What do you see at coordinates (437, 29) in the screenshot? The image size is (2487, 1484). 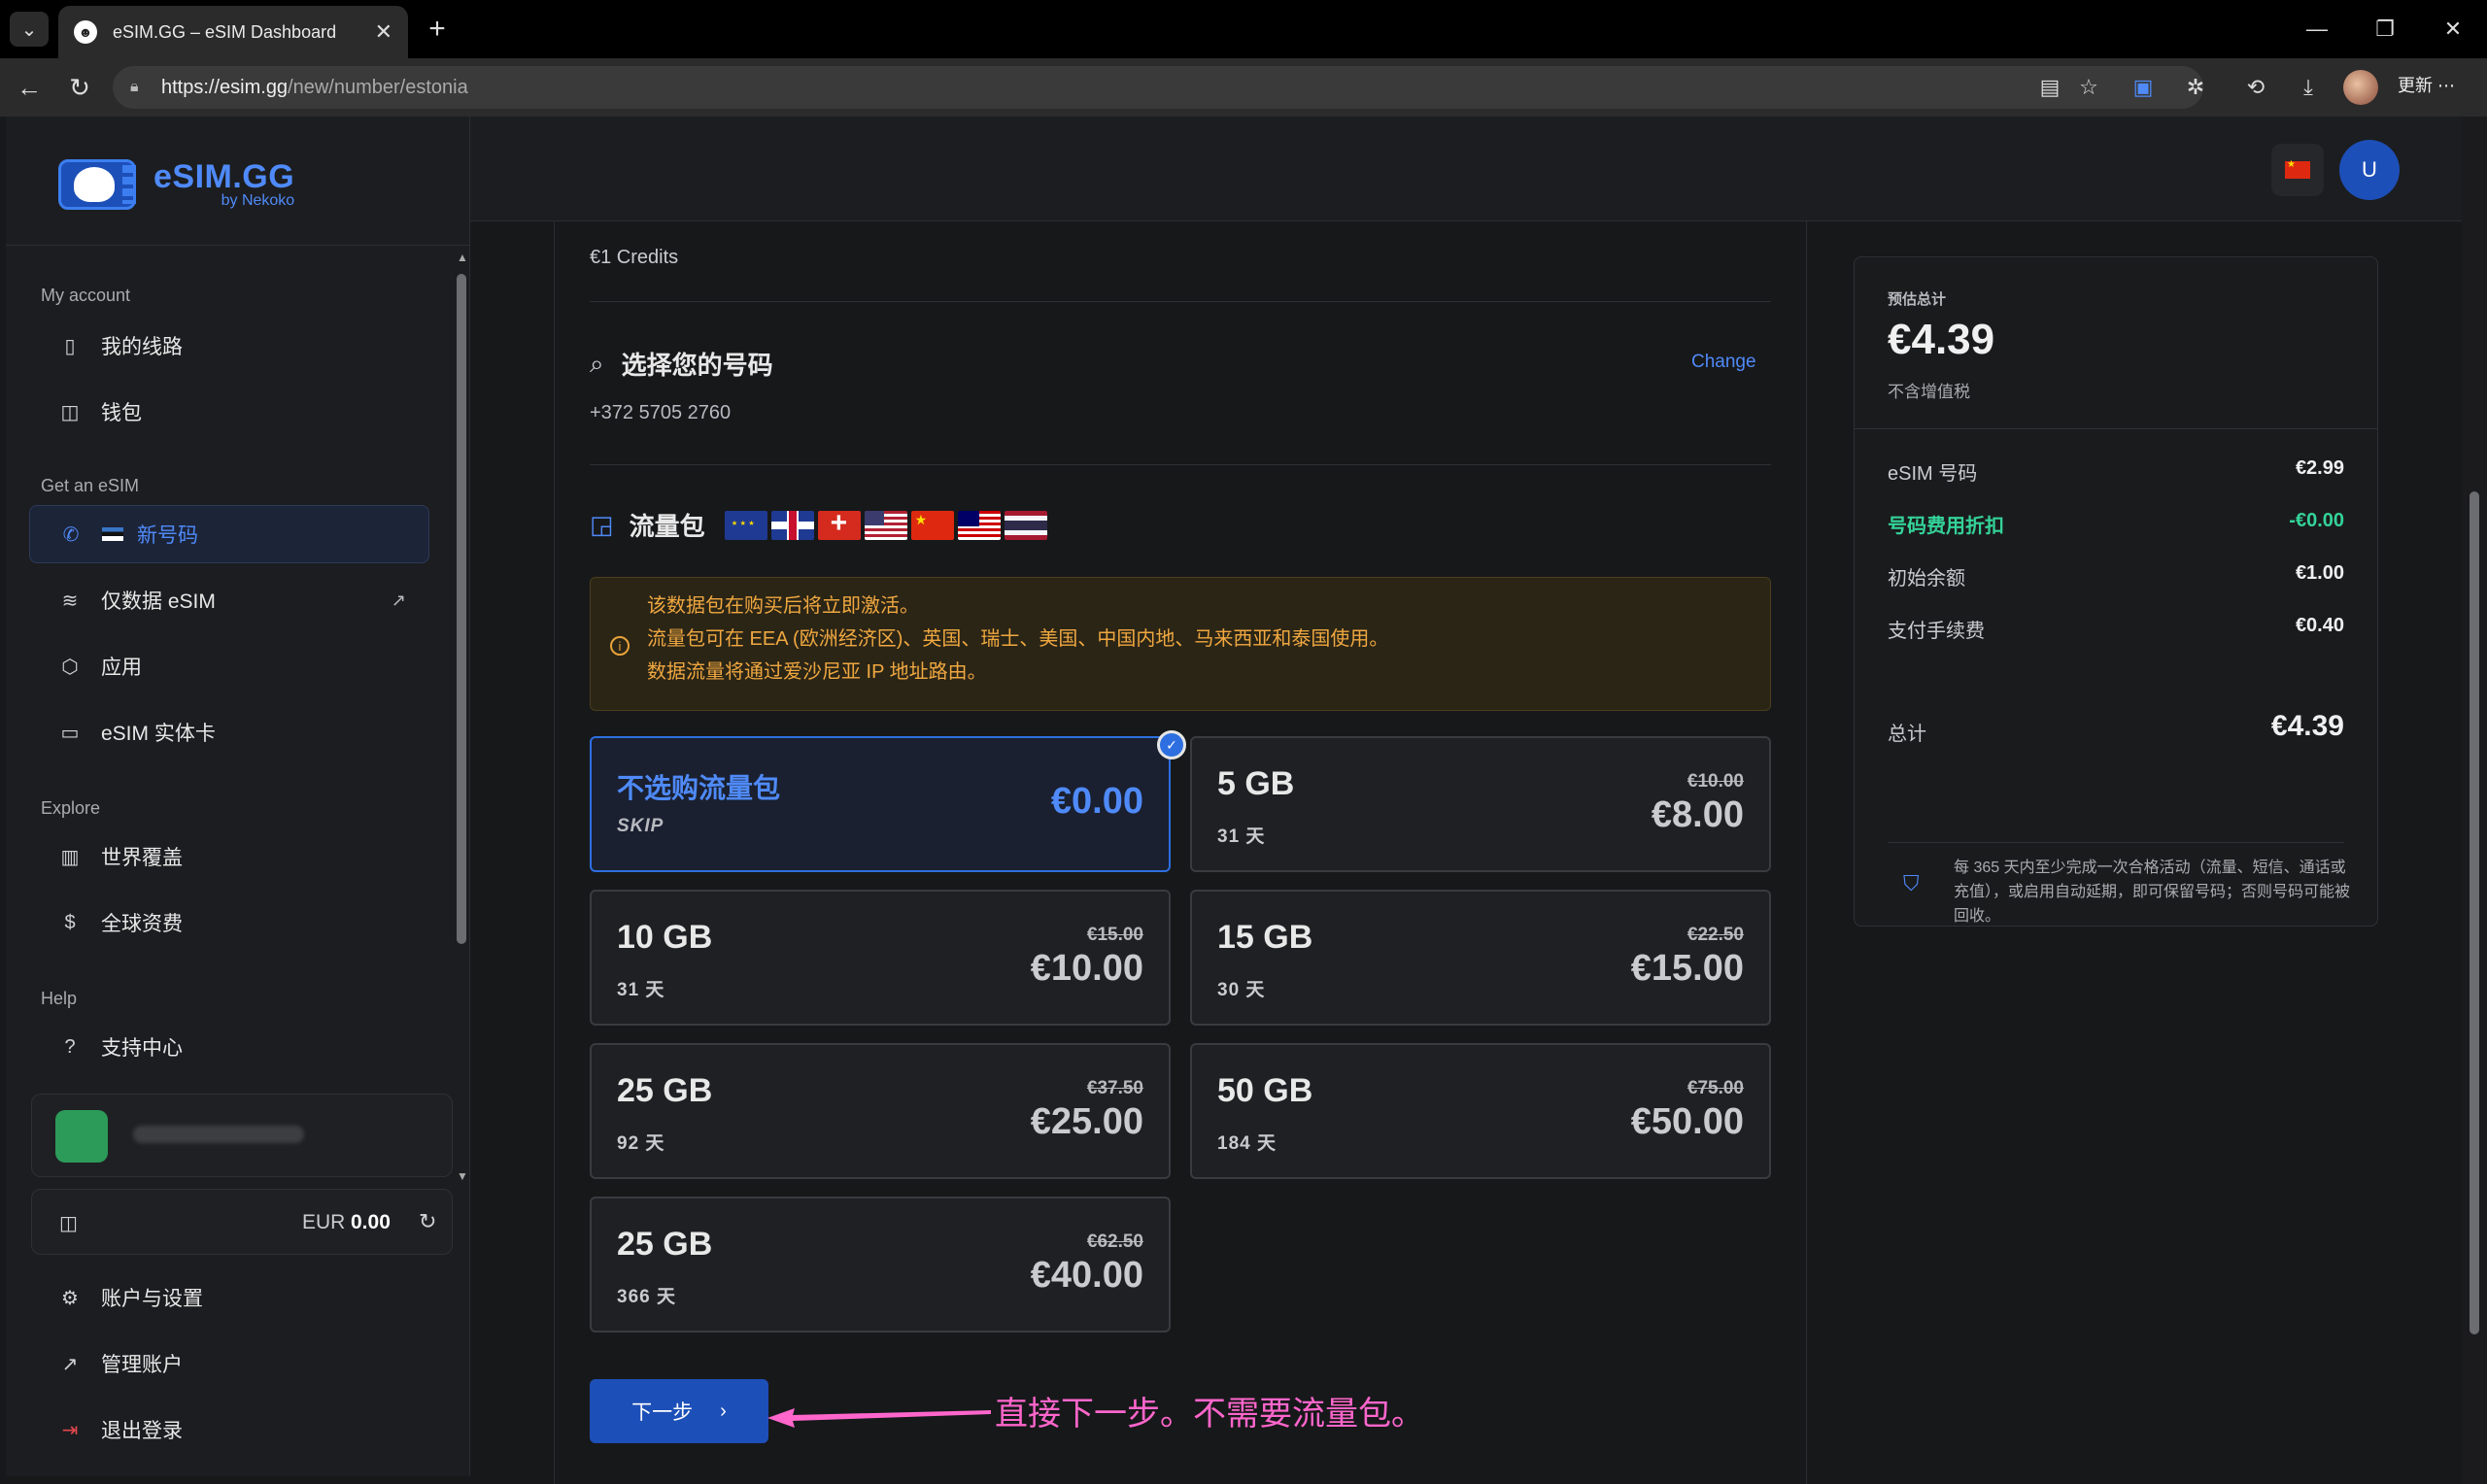 I see `new-tab-icon: +` at bounding box center [437, 29].